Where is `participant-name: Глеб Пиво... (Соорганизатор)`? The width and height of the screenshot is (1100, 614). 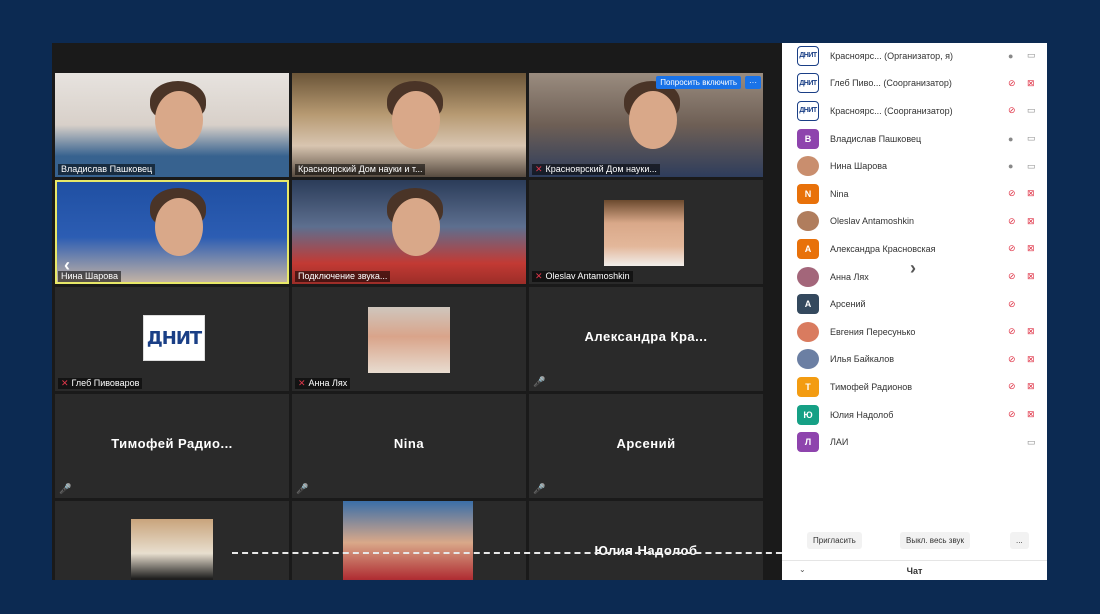
participant-name: Глеб Пиво... (Соорганизатор) is located at coordinates (891, 83).